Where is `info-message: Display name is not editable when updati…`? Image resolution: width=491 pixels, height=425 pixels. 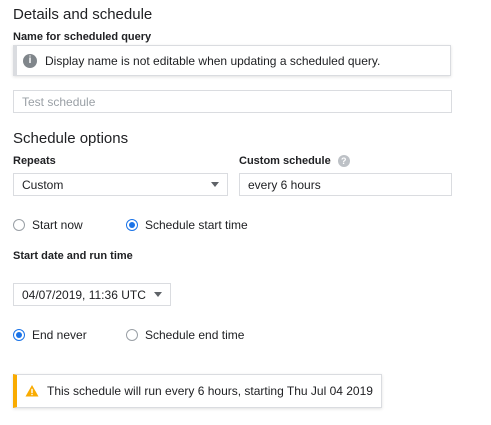 info-message: Display name is not editable when updati… is located at coordinates (213, 60).